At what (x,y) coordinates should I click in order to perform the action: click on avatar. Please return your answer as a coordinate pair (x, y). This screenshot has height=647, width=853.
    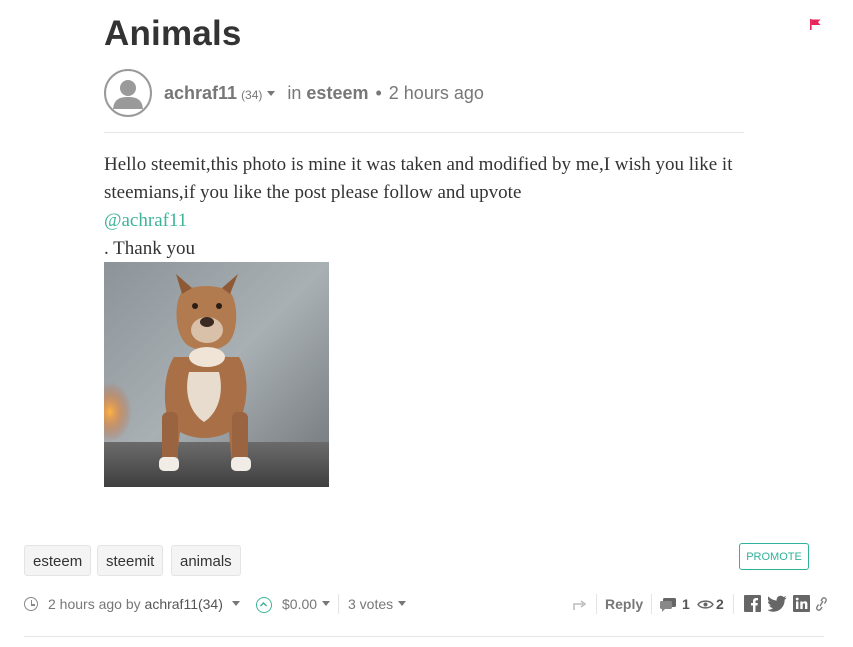
    Looking at the image, I should click on (128, 93).